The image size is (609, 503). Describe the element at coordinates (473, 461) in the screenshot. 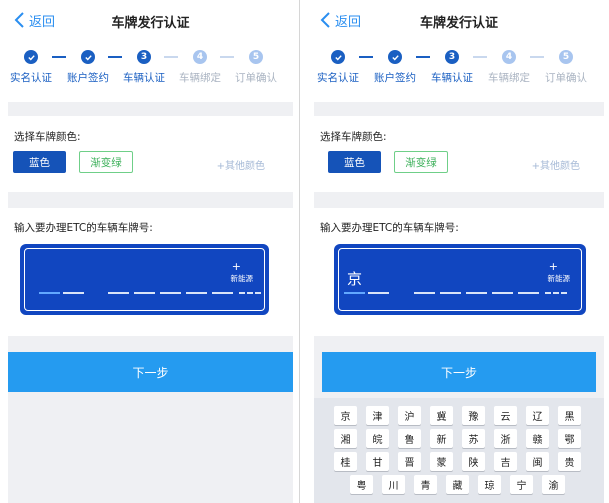

I see `key-province: 陕` at that location.